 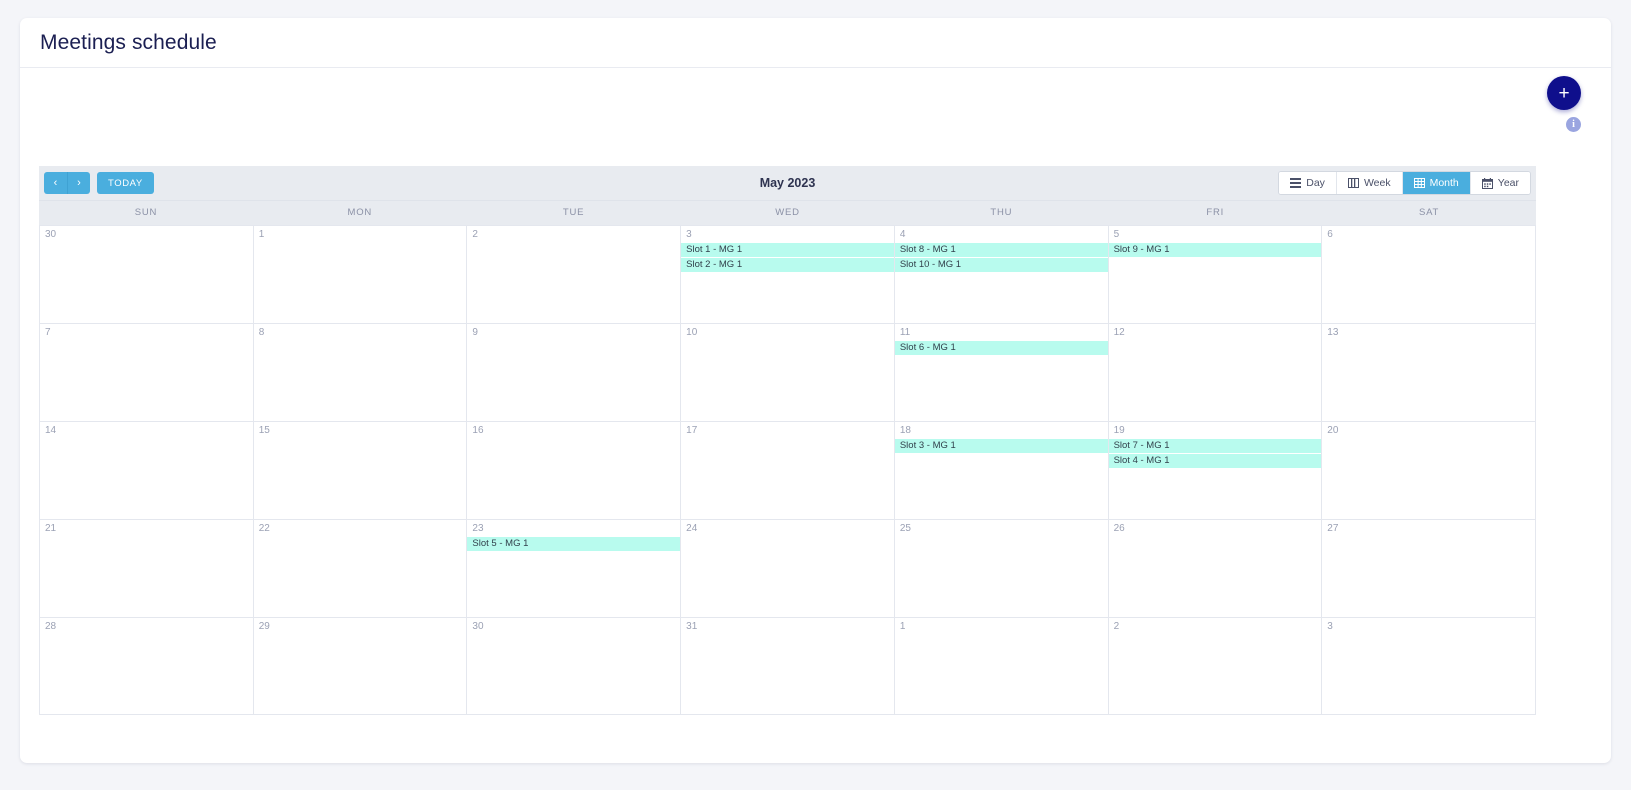 I want to click on calendar-event: Slot 3 - MG 1, so click(x=1001, y=446).